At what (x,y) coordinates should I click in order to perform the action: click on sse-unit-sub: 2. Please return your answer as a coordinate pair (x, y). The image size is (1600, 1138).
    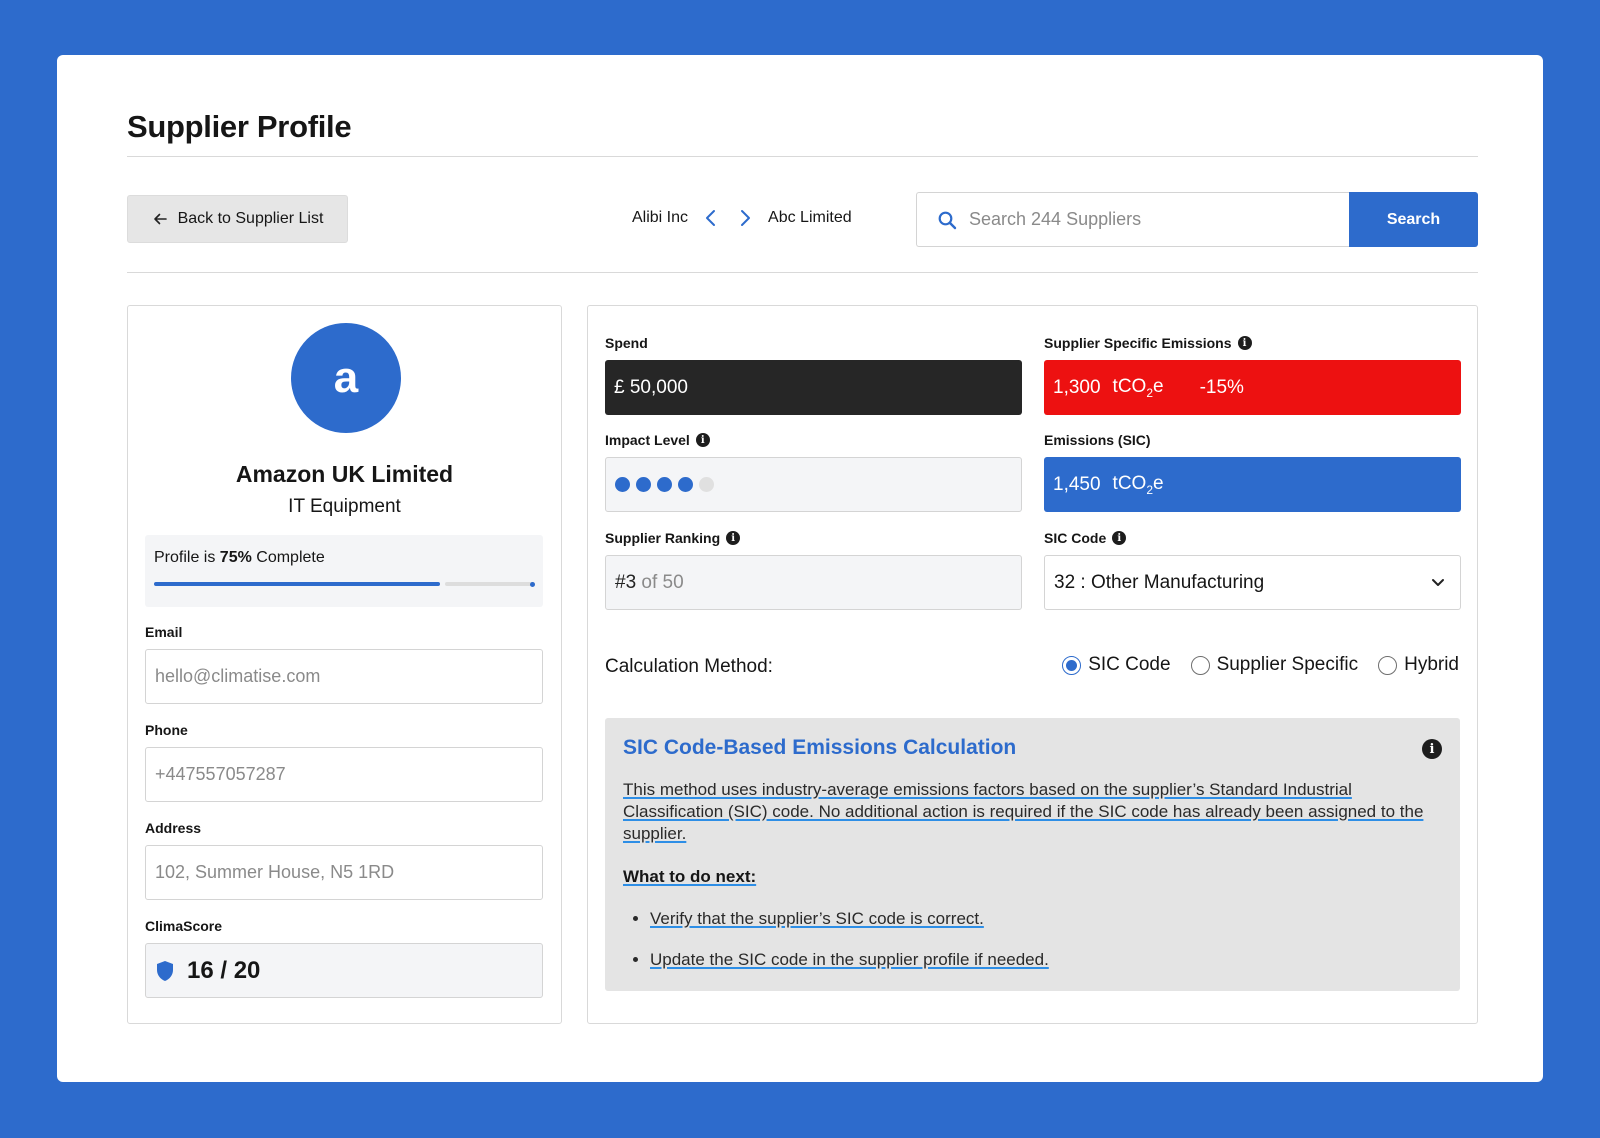
    Looking at the image, I should click on (1150, 392).